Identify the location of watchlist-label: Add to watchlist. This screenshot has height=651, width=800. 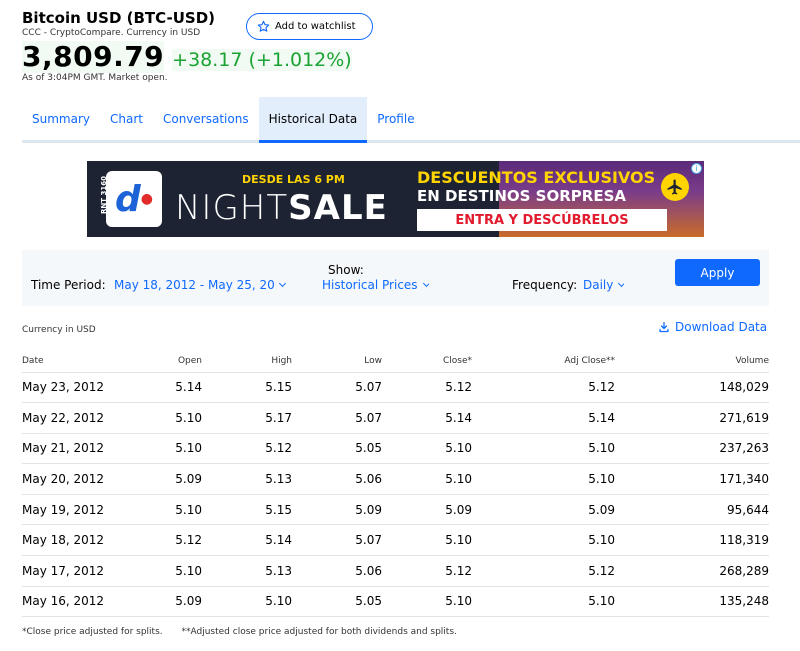
(315, 26).